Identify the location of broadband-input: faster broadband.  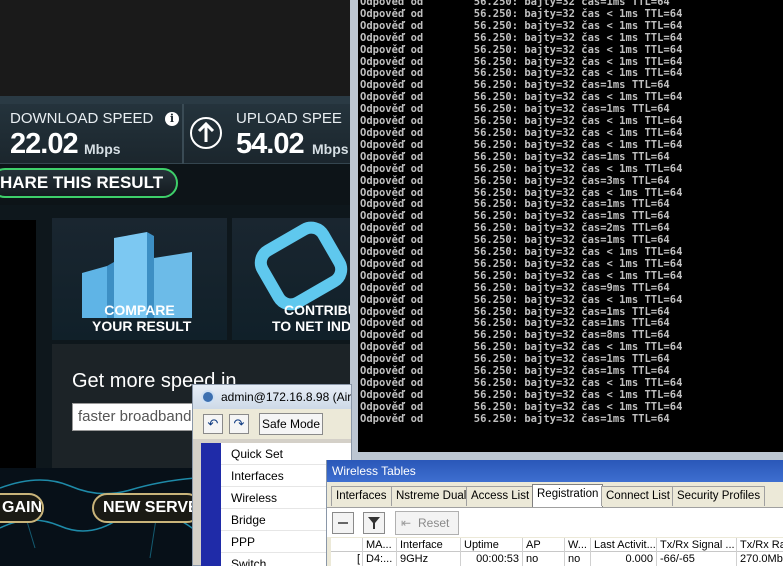
(137, 417).